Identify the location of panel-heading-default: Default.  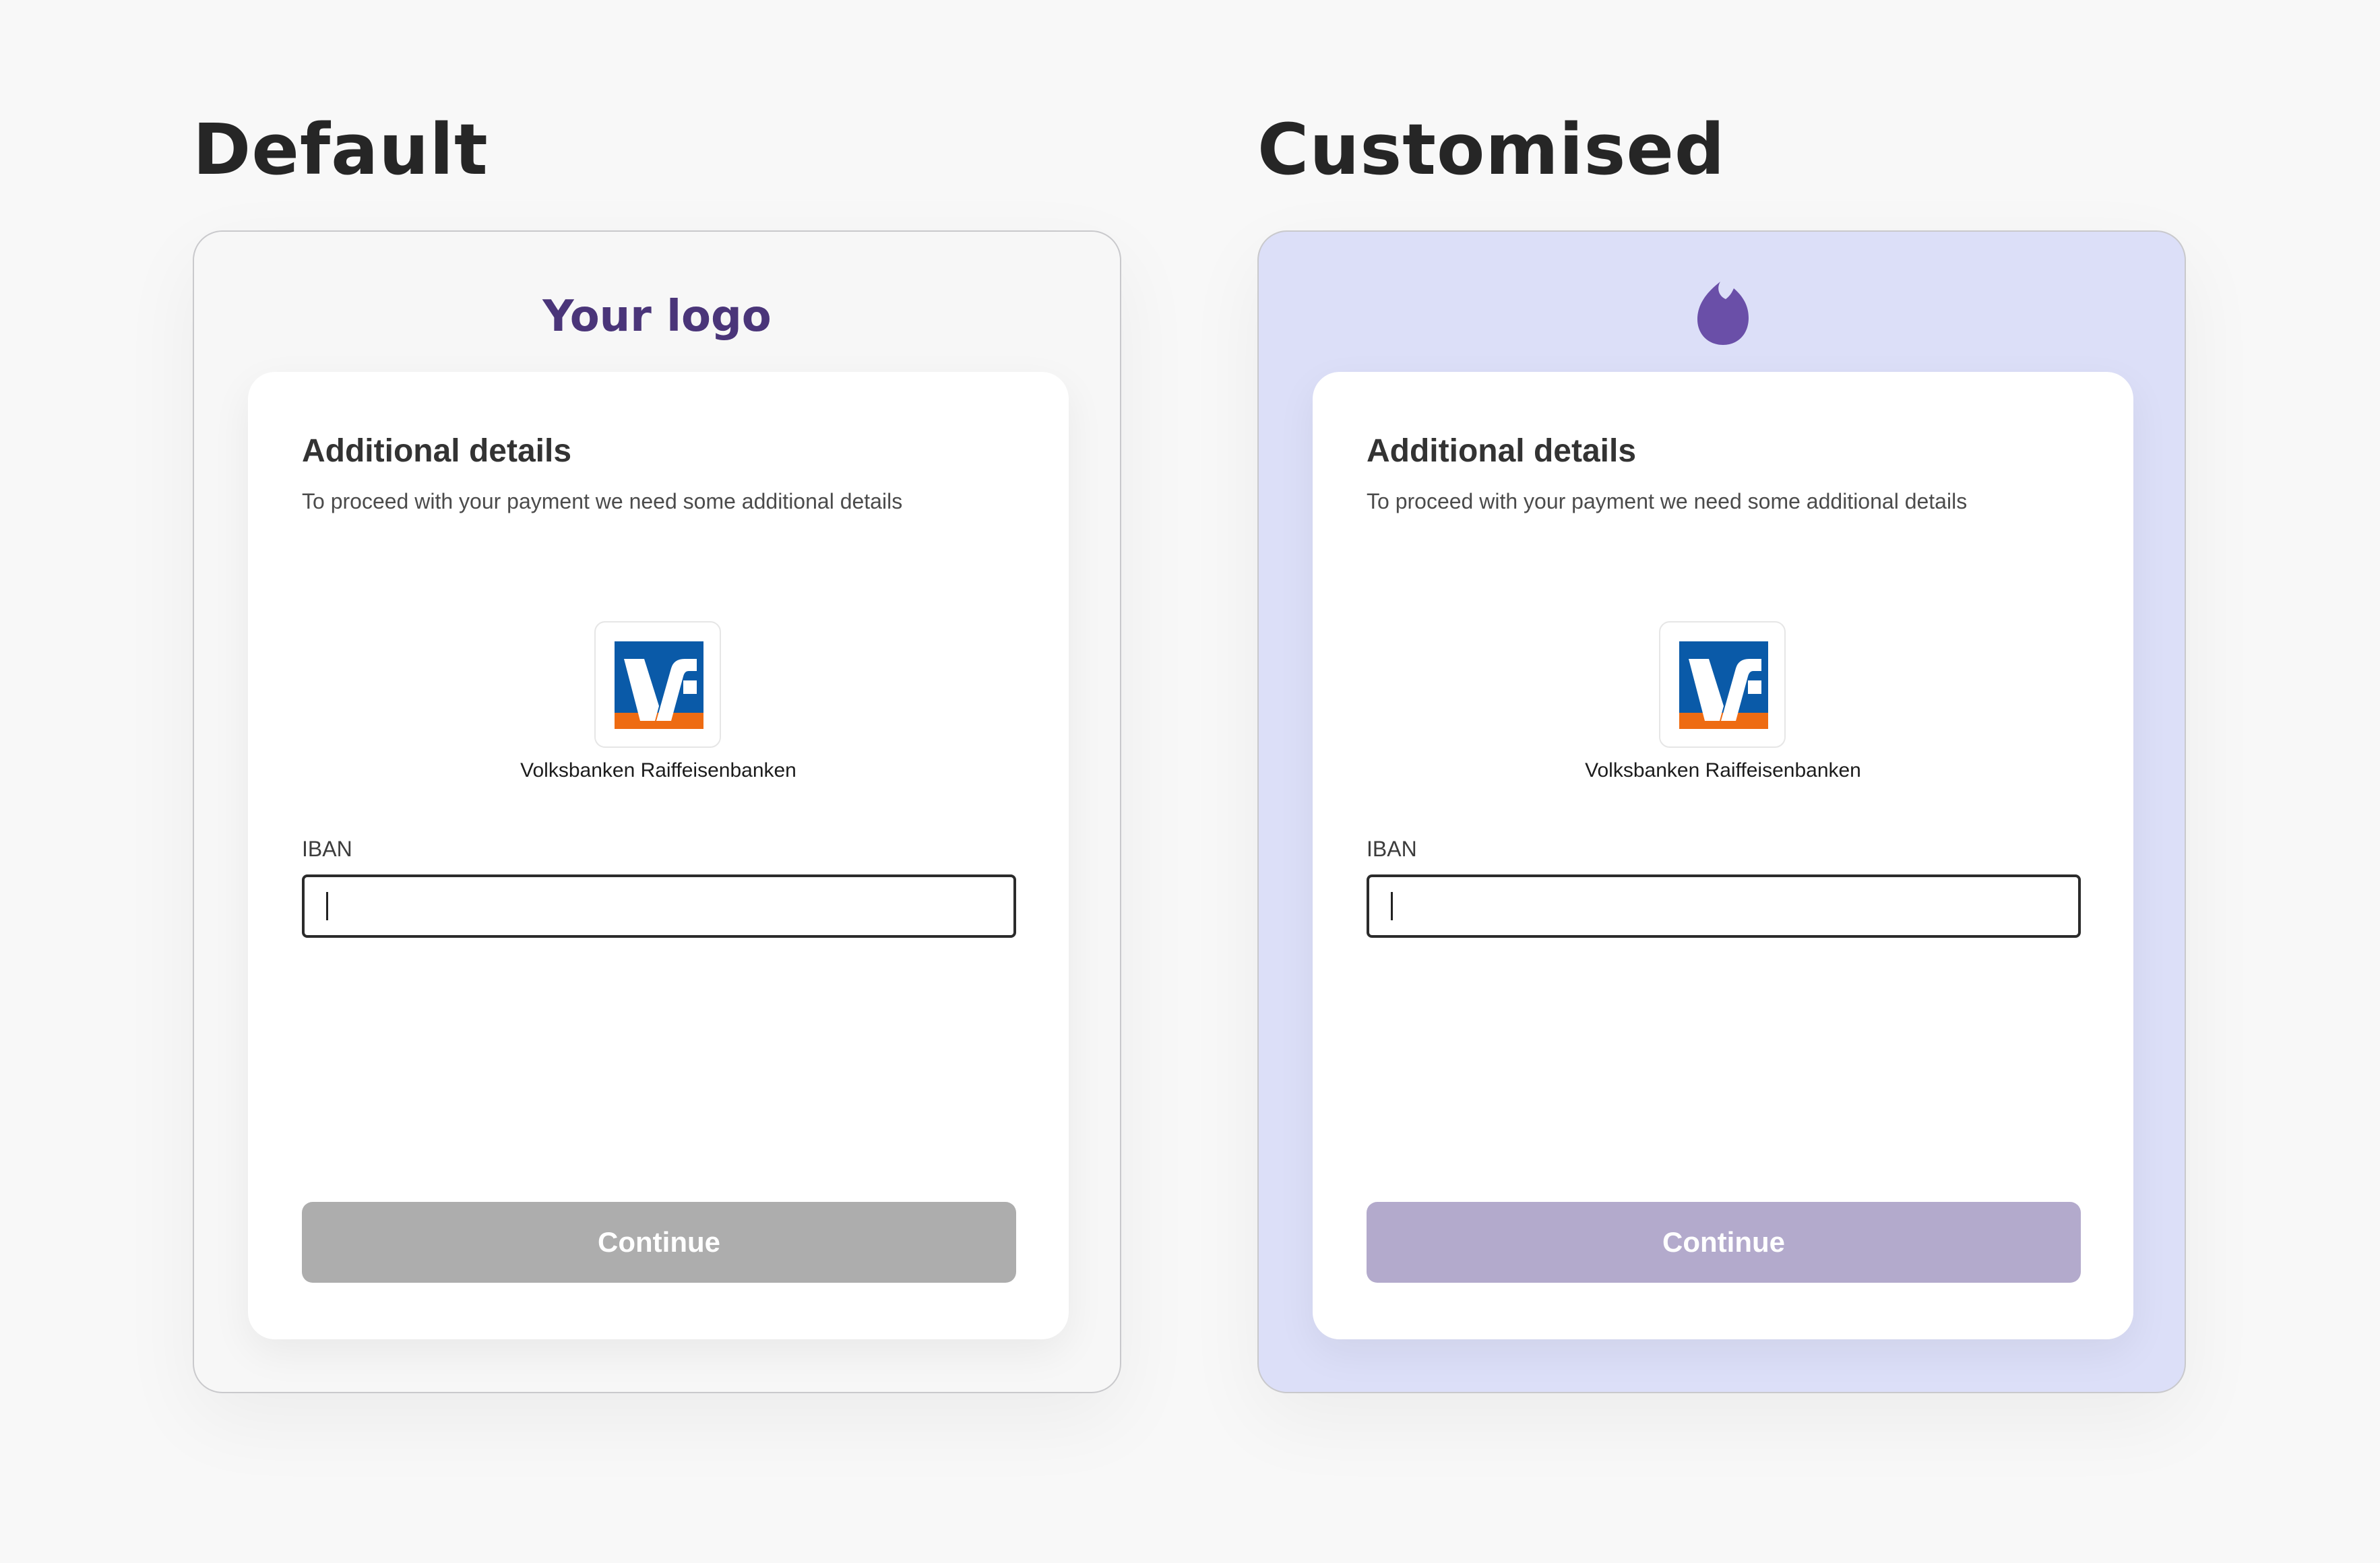
(341, 149).